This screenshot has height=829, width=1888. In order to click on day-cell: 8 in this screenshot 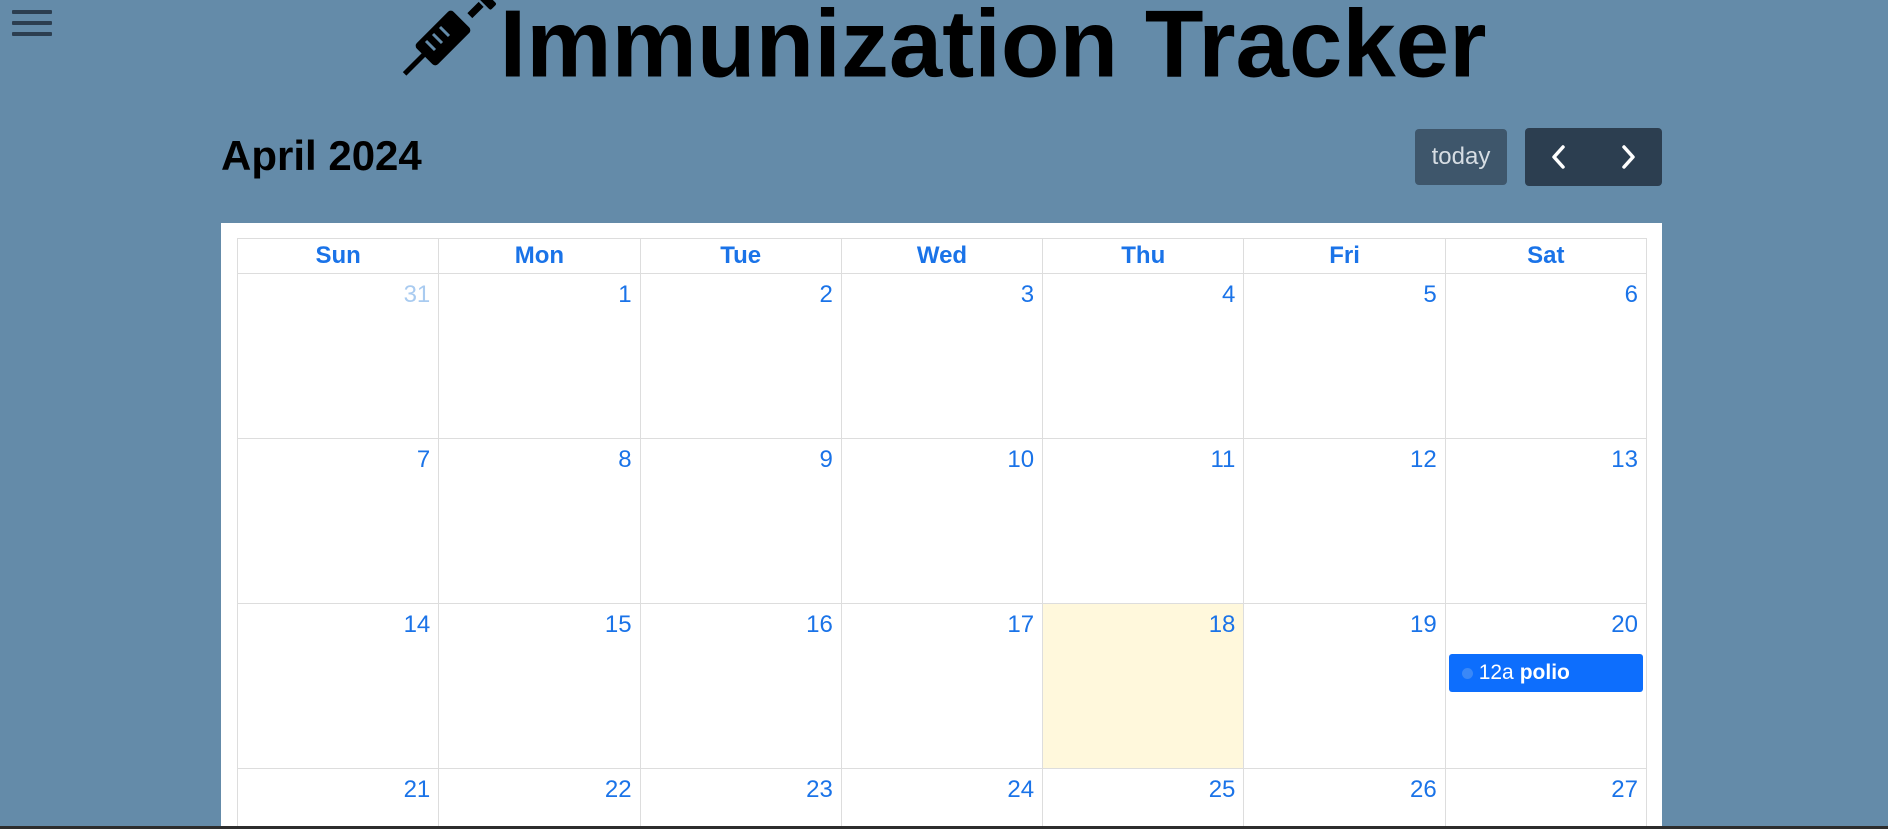, I will do `click(539, 521)`.